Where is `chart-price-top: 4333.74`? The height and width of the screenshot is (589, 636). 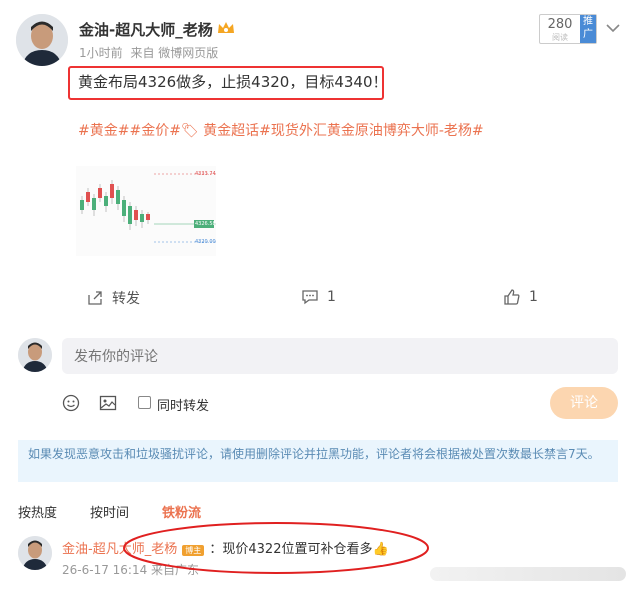
chart-price-top: 4333.74 is located at coordinates (205, 174).